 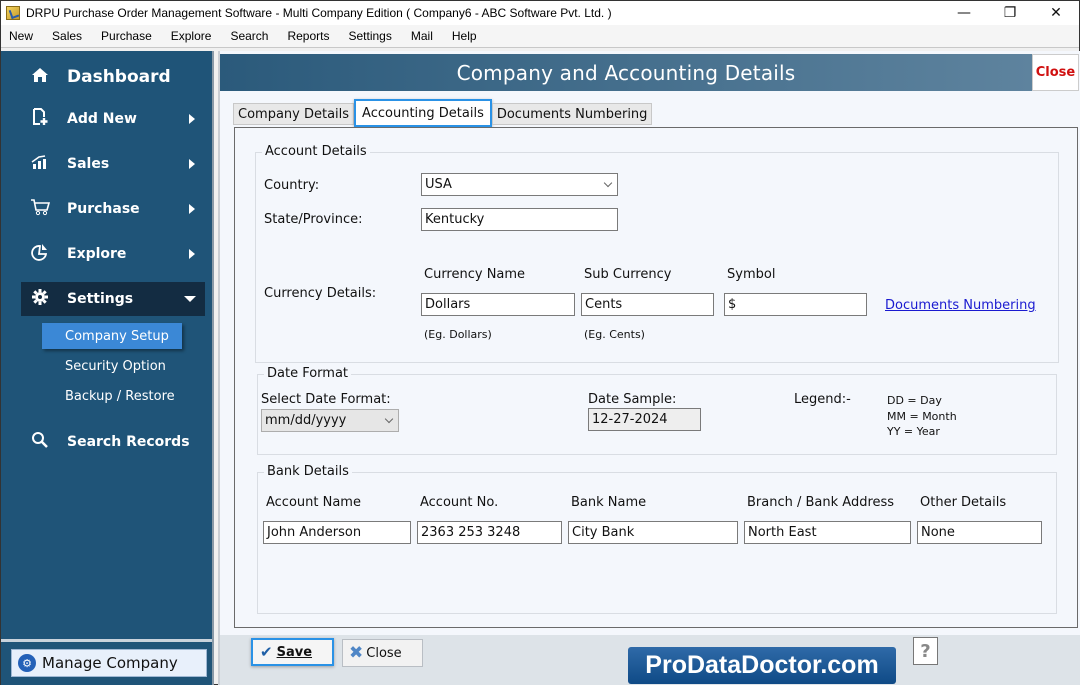 What do you see at coordinates (100, 299) in the screenshot?
I see `sidebar-item-label: Settings` at bounding box center [100, 299].